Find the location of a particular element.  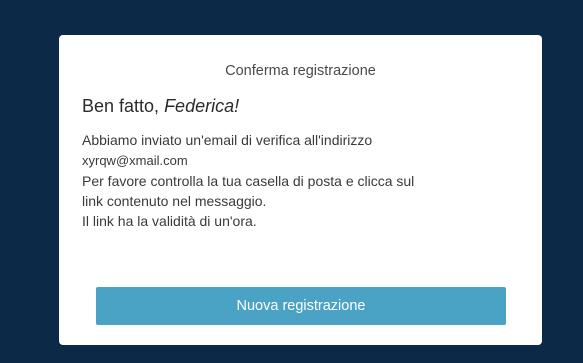

greeting: Ben fatto, Federica! is located at coordinates (300, 106).